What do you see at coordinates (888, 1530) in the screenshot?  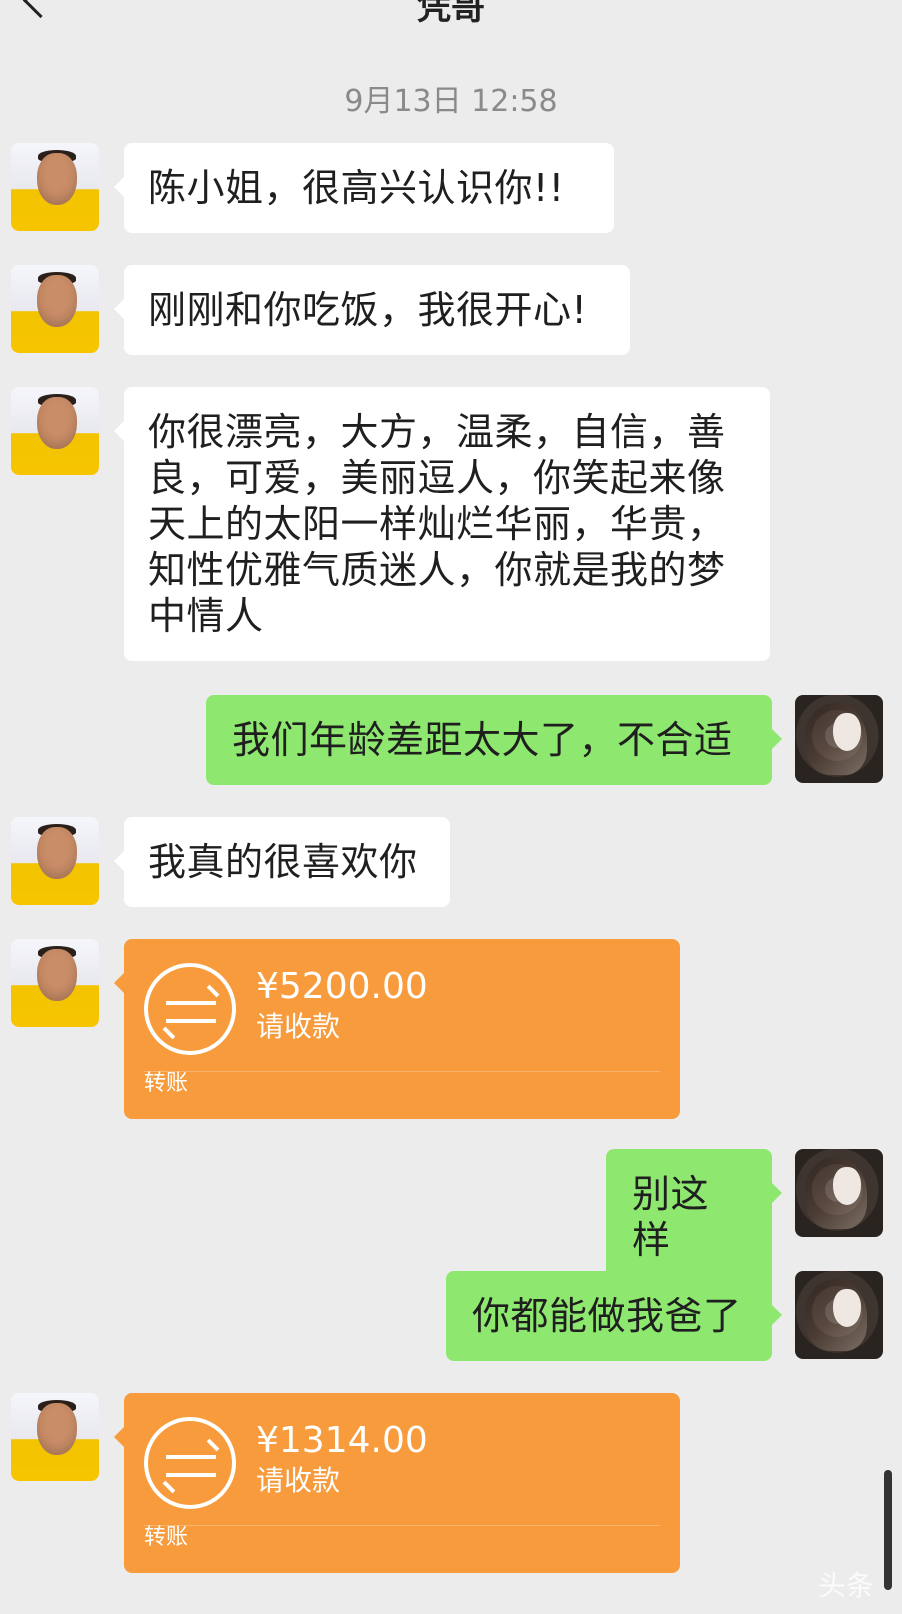 I see `scrollbar` at bounding box center [888, 1530].